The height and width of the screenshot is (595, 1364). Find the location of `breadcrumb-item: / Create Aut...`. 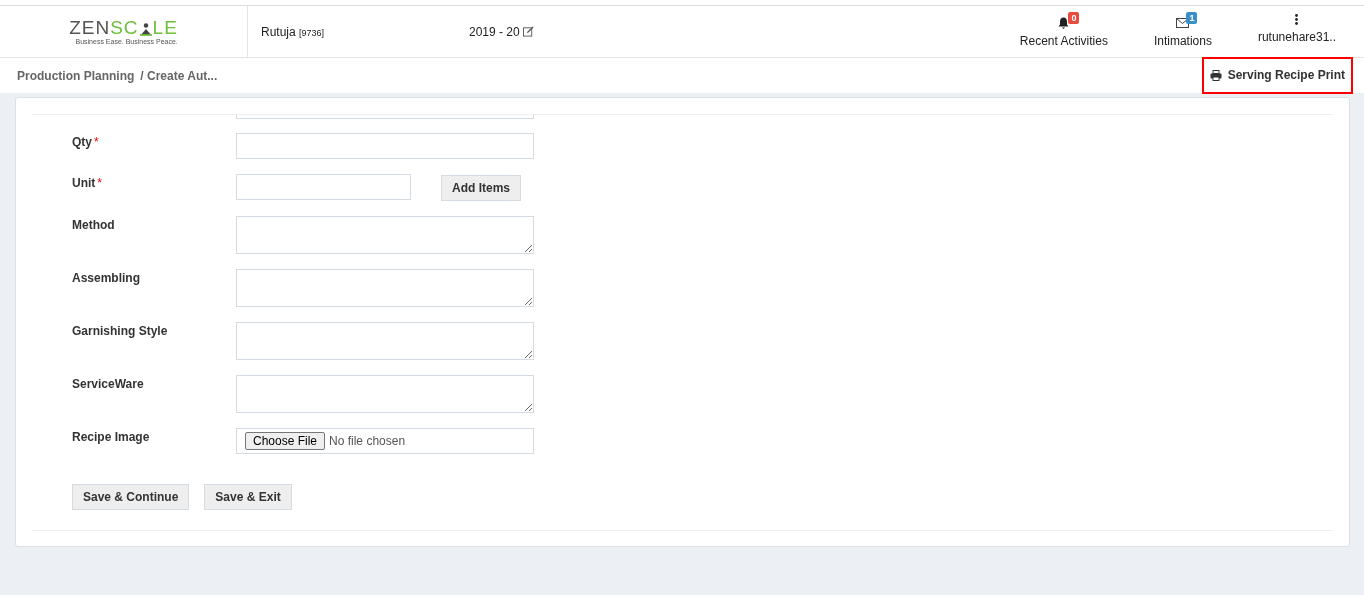

breadcrumb-item: / Create Aut... is located at coordinates (179, 75).